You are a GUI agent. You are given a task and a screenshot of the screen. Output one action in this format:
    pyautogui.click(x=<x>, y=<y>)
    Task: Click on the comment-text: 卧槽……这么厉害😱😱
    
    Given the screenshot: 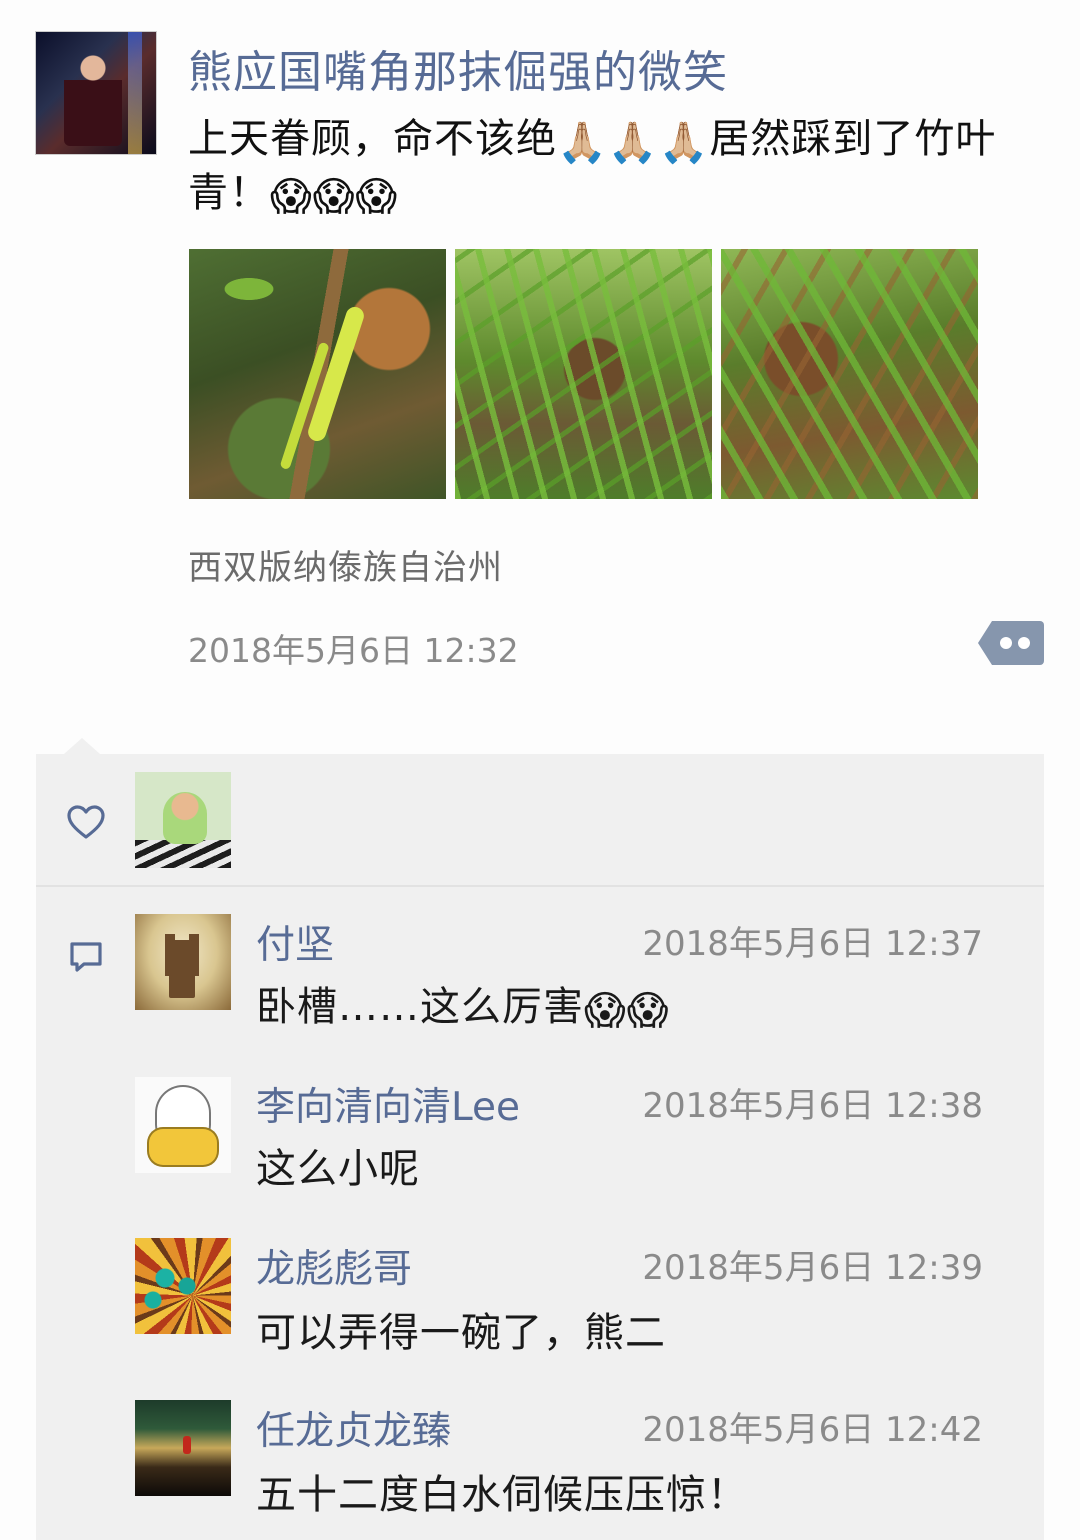 What is the action you would take?
    pyautogui.click(x=462, y=1003)
    